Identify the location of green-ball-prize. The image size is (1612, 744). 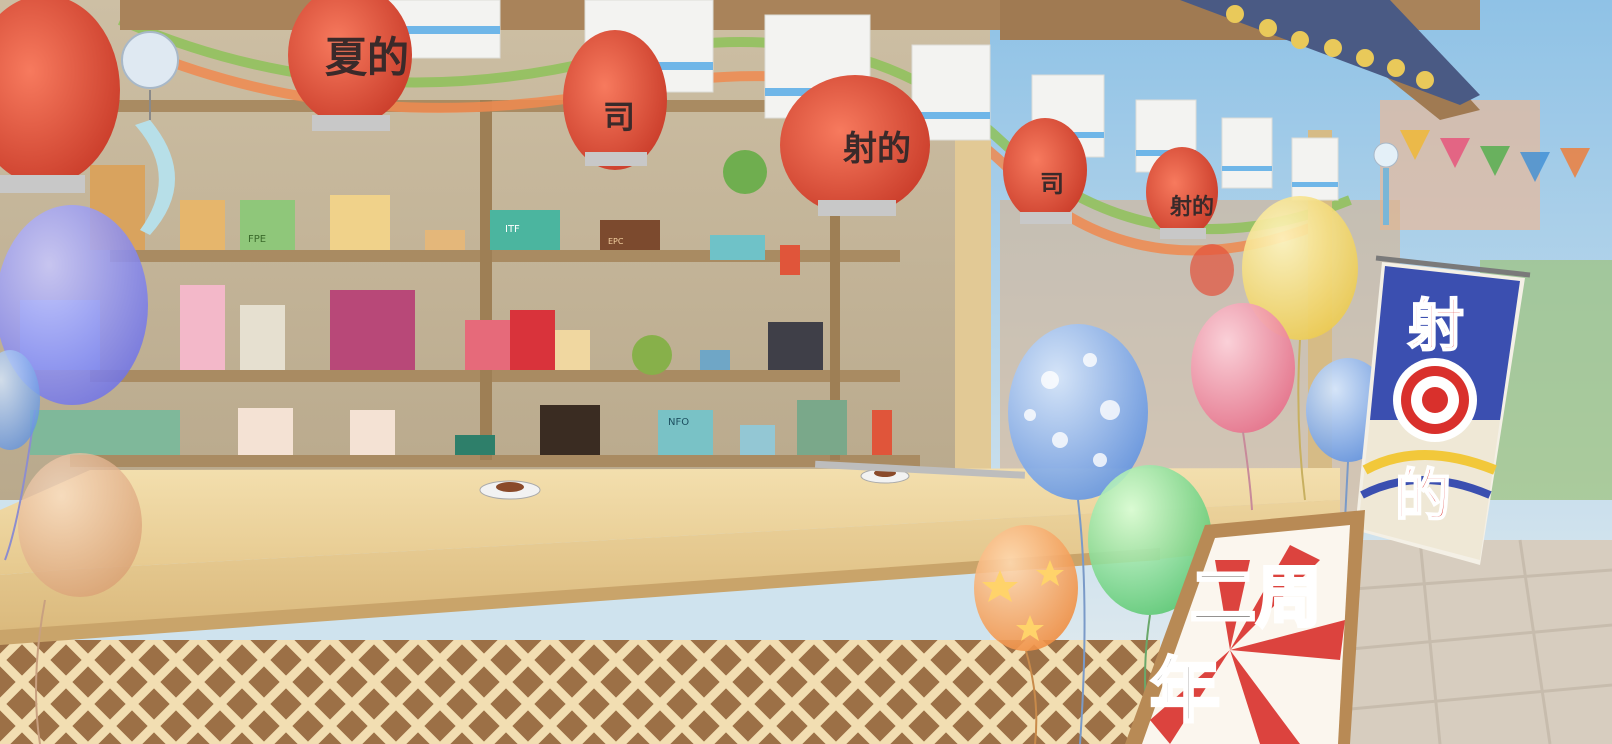
(745, 172).